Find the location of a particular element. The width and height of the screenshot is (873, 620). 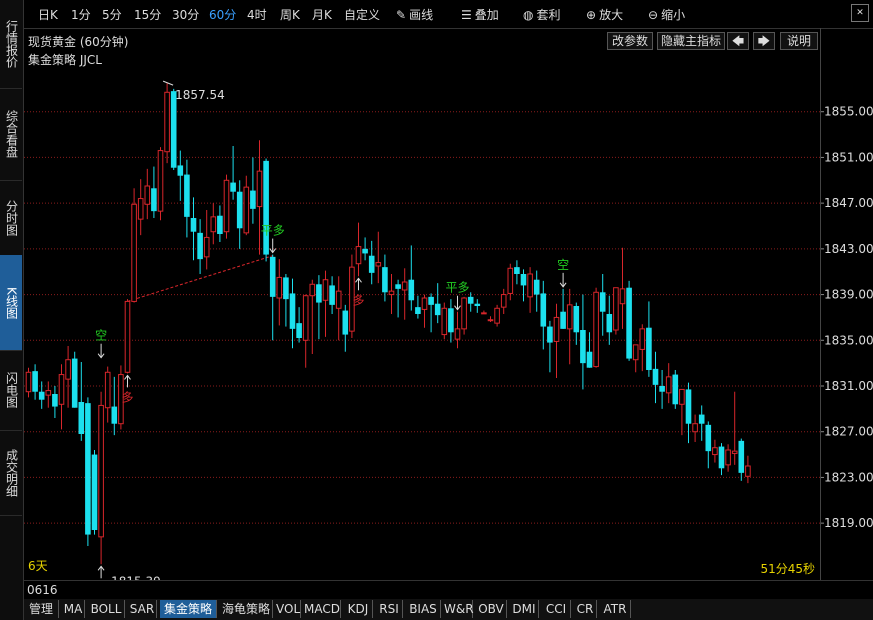

indicator-tab-7: MACD is located at coordinates (322, 609).